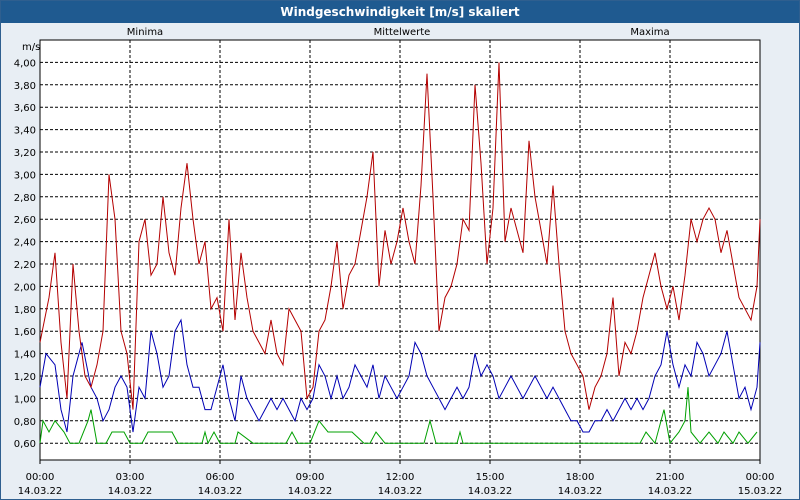 Image resolution: width=800 pixels, height=500 pixels. I want to click on x-tick-time: 03:00, so click(130, 477).